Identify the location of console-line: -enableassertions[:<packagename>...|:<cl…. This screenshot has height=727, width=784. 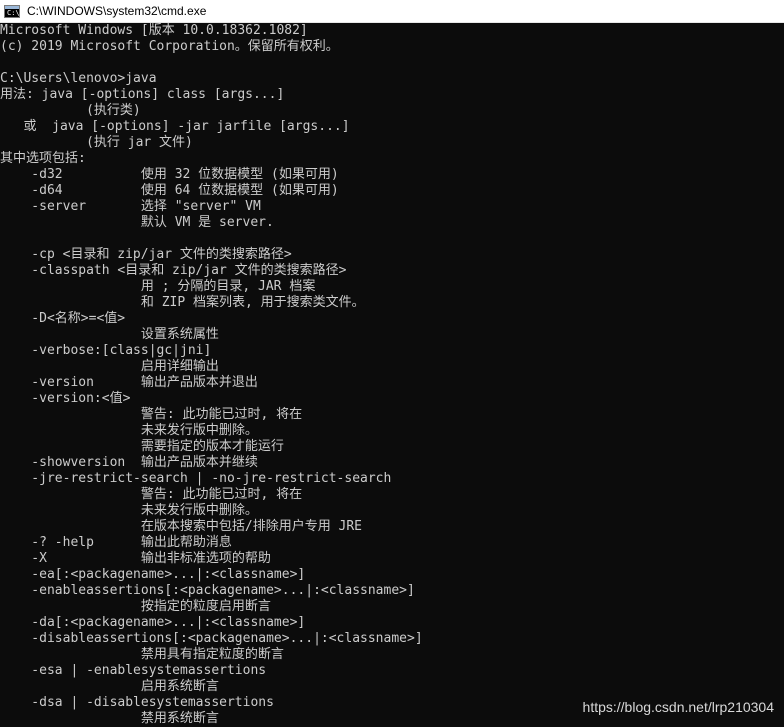
(207, 590).